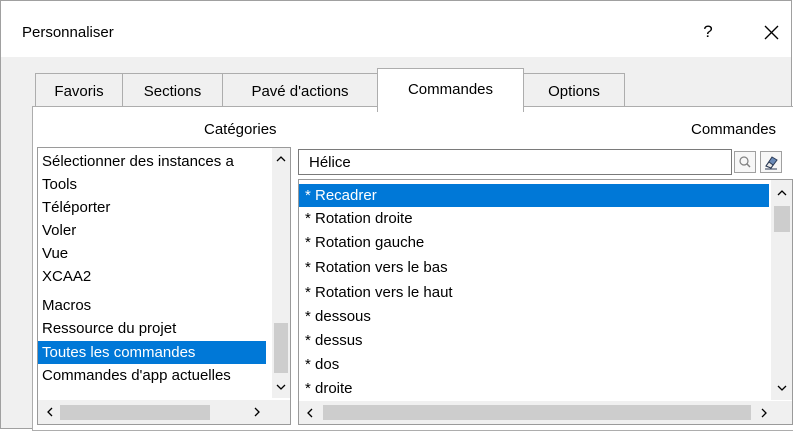  Describe the element at coordinates (534, 364) in the screenshot. I see `command-item: * dos` at that location.